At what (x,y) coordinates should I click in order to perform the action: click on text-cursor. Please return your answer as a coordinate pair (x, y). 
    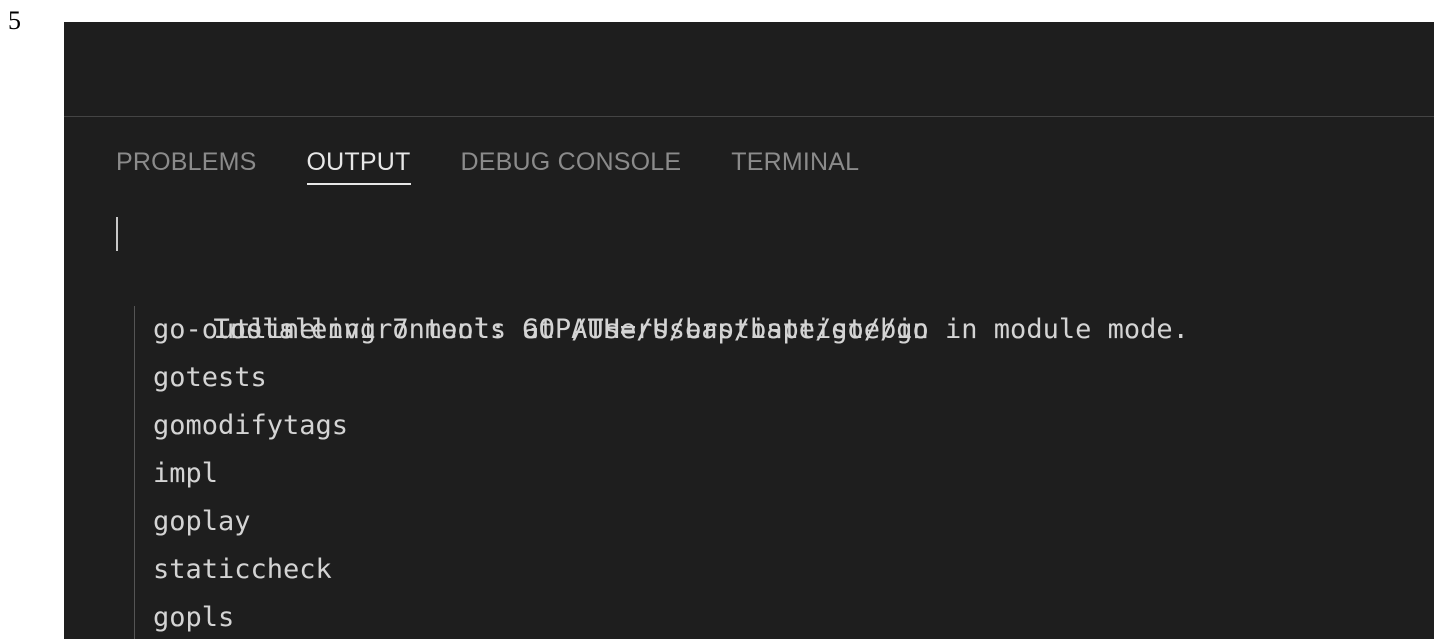
    Looking at the image, I should click on (117, 234).